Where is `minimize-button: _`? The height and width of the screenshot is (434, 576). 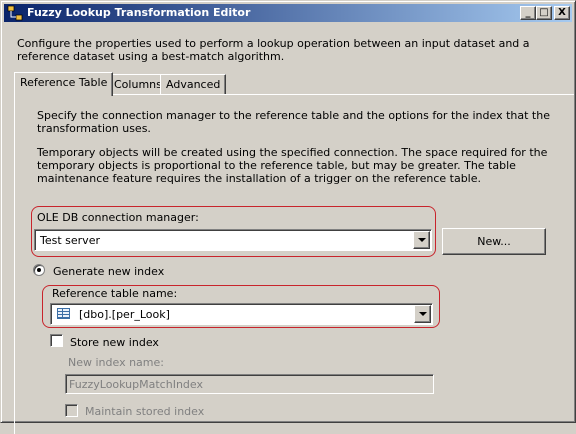 minimize-button: _ is located at coordinates (528, 13).